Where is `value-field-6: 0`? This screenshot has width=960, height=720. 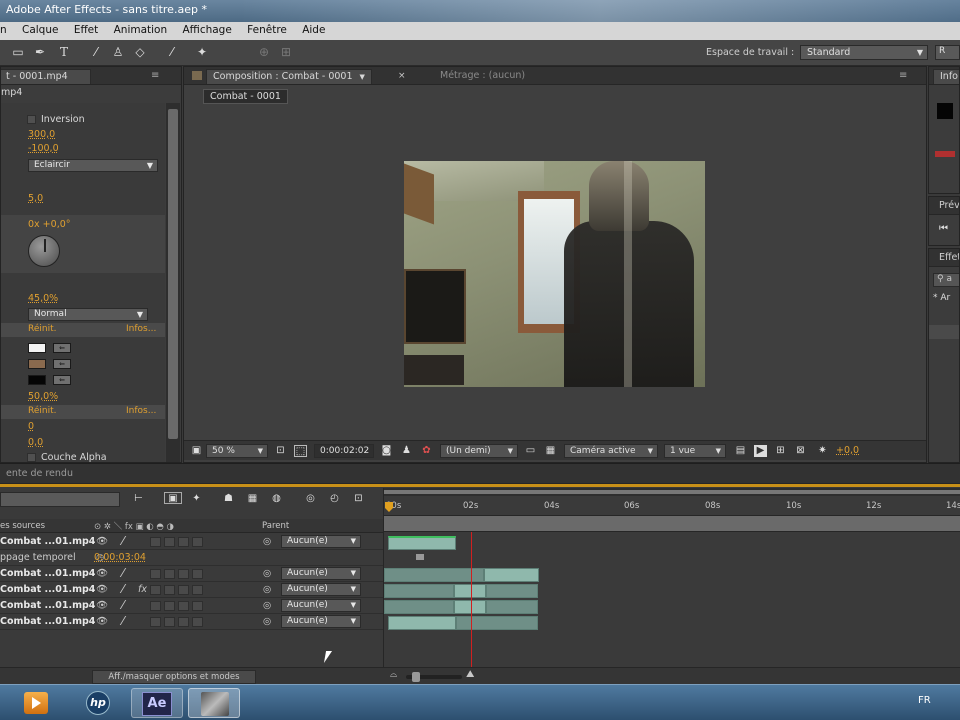
value-field-6: 0 is located at coordinates (81, 429).